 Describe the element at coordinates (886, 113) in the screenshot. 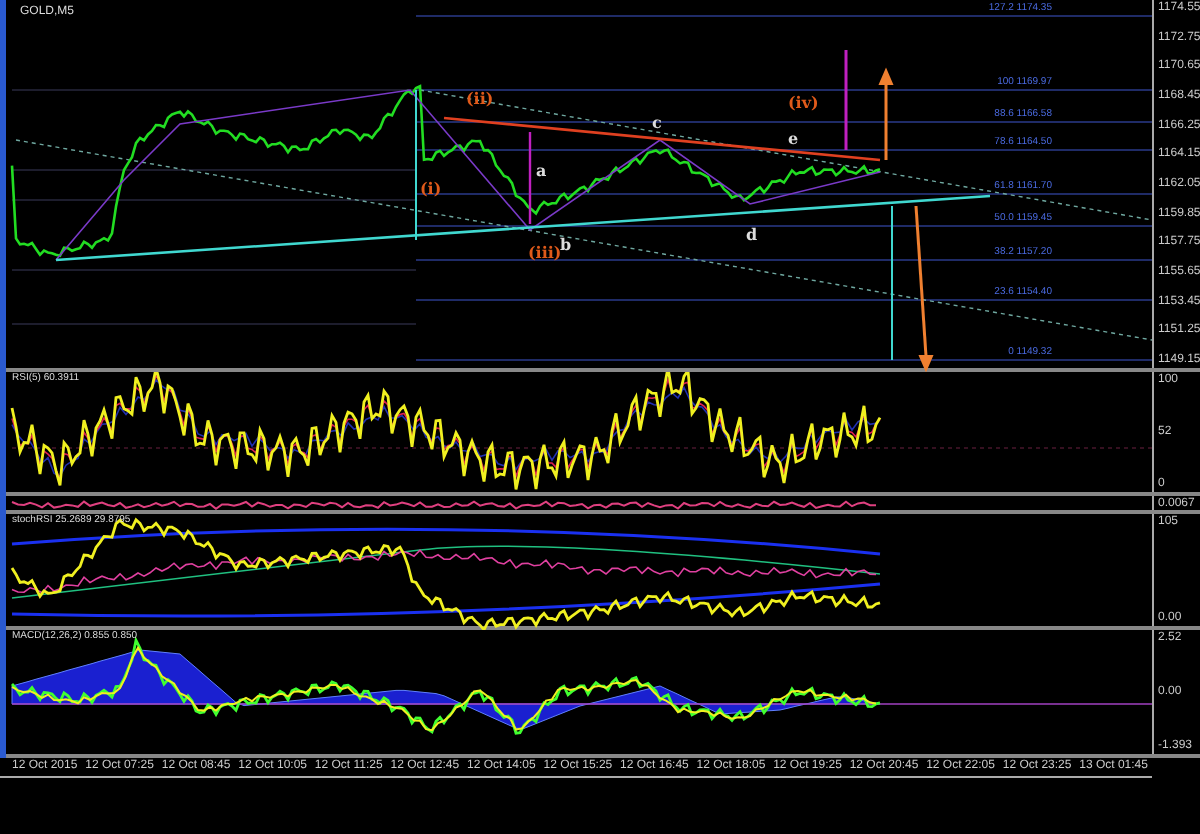

I see `up-arrow` at that location.